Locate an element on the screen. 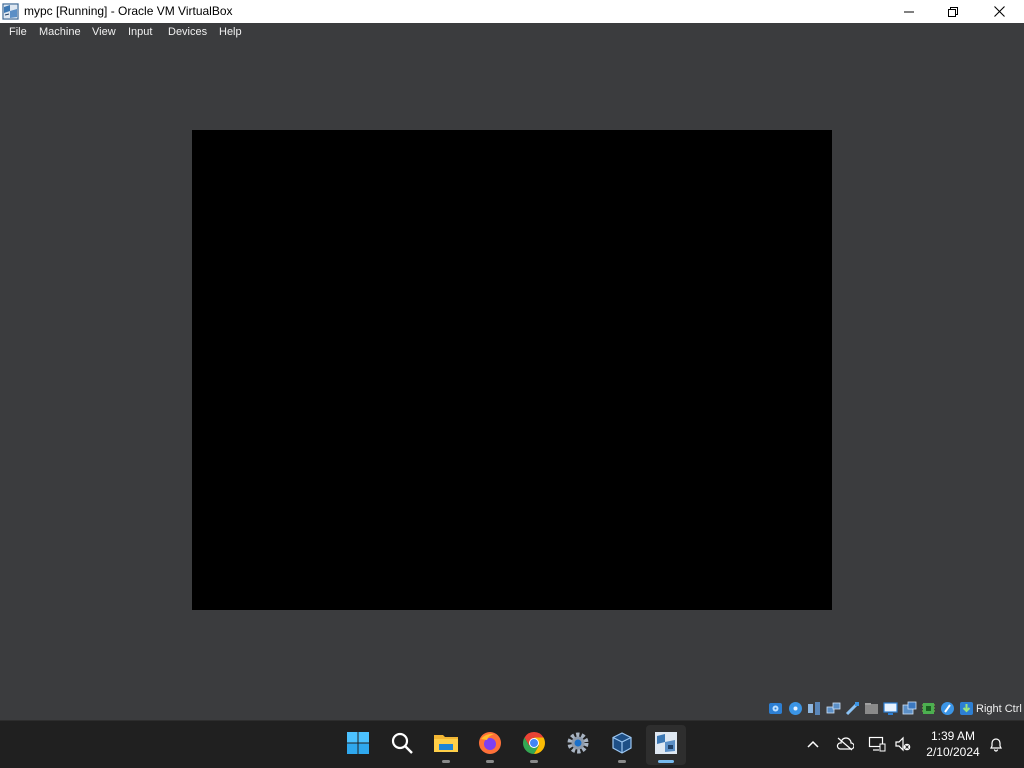 The image size is (1024, 768). virtualbox-vm-button is located at coordinates (666, 745).